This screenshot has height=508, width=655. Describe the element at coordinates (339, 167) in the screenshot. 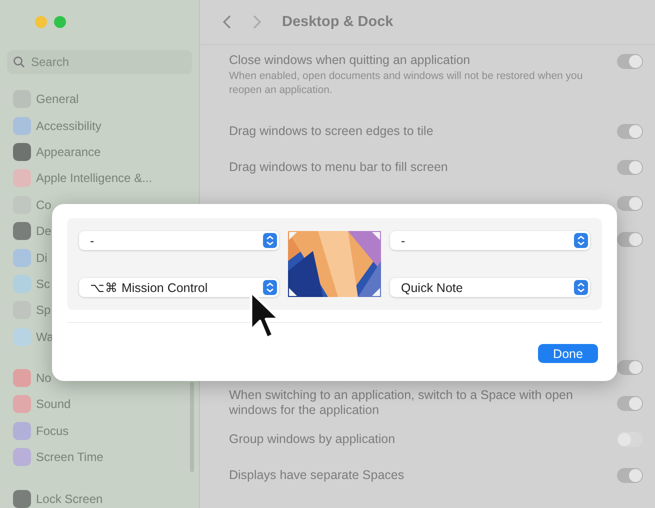

I see `setting-label: Drag windows to menu bar to fill screen` at that location.